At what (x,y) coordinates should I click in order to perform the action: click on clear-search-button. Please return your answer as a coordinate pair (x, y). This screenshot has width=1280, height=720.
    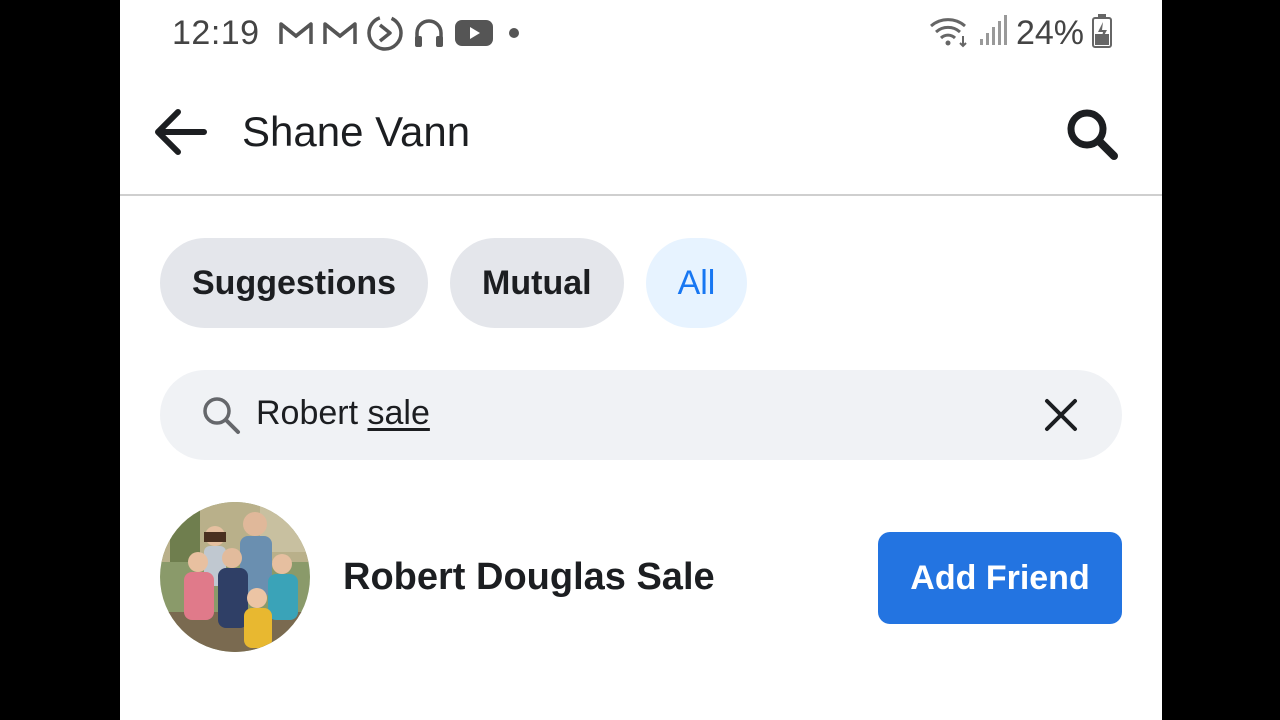
    Looking at the image, I should click on (1061, 415).